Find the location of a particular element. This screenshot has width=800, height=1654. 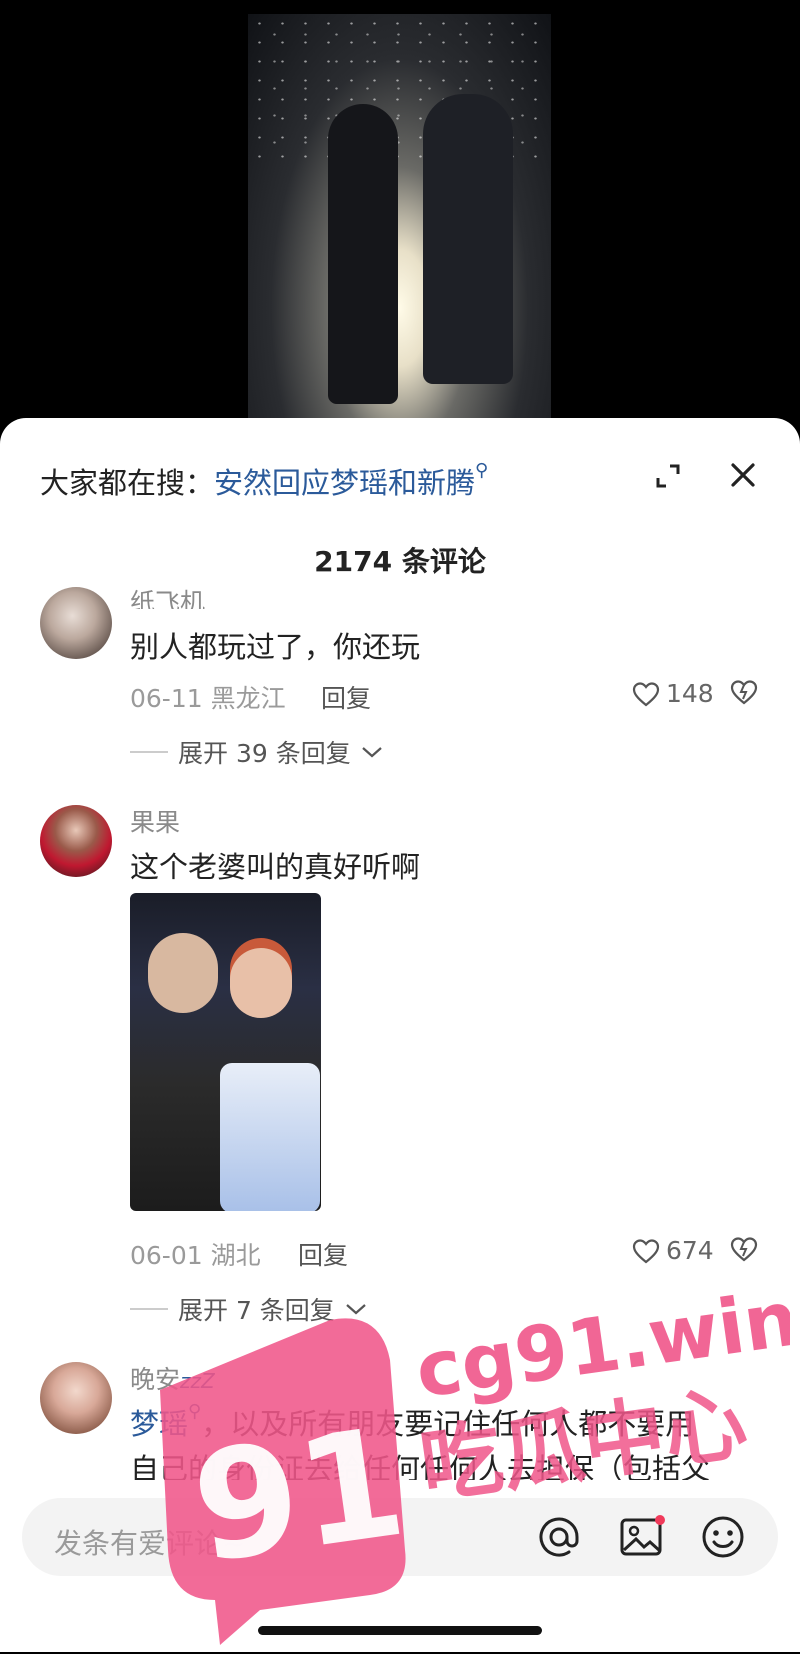

like-button: 148 is located at coordinates (673, 693).